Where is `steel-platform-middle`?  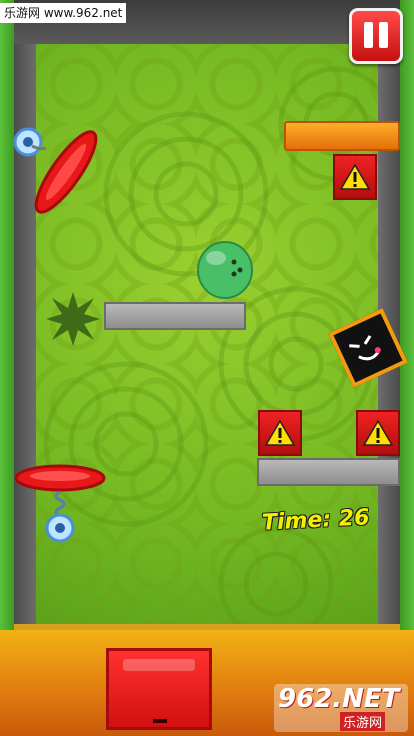 steel-platform-middle is located at coordinates (175, 316).